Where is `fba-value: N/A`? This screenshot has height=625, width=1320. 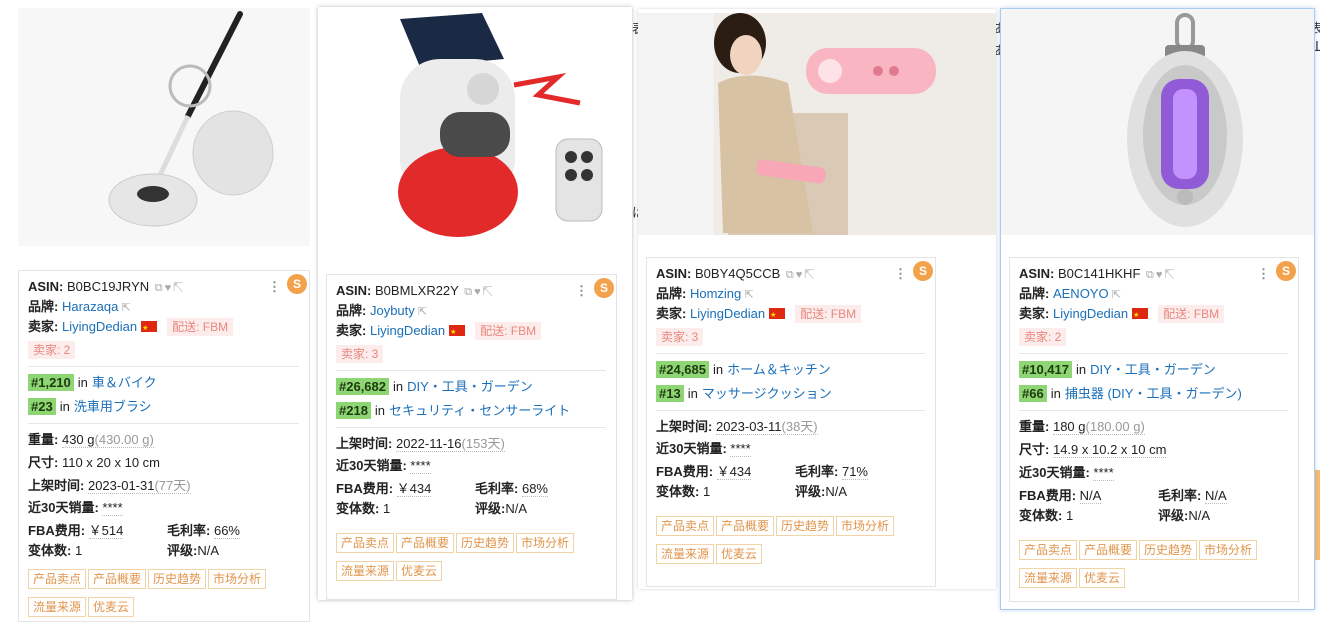 fba-value: N/A is located at coordinates (1090, 496).